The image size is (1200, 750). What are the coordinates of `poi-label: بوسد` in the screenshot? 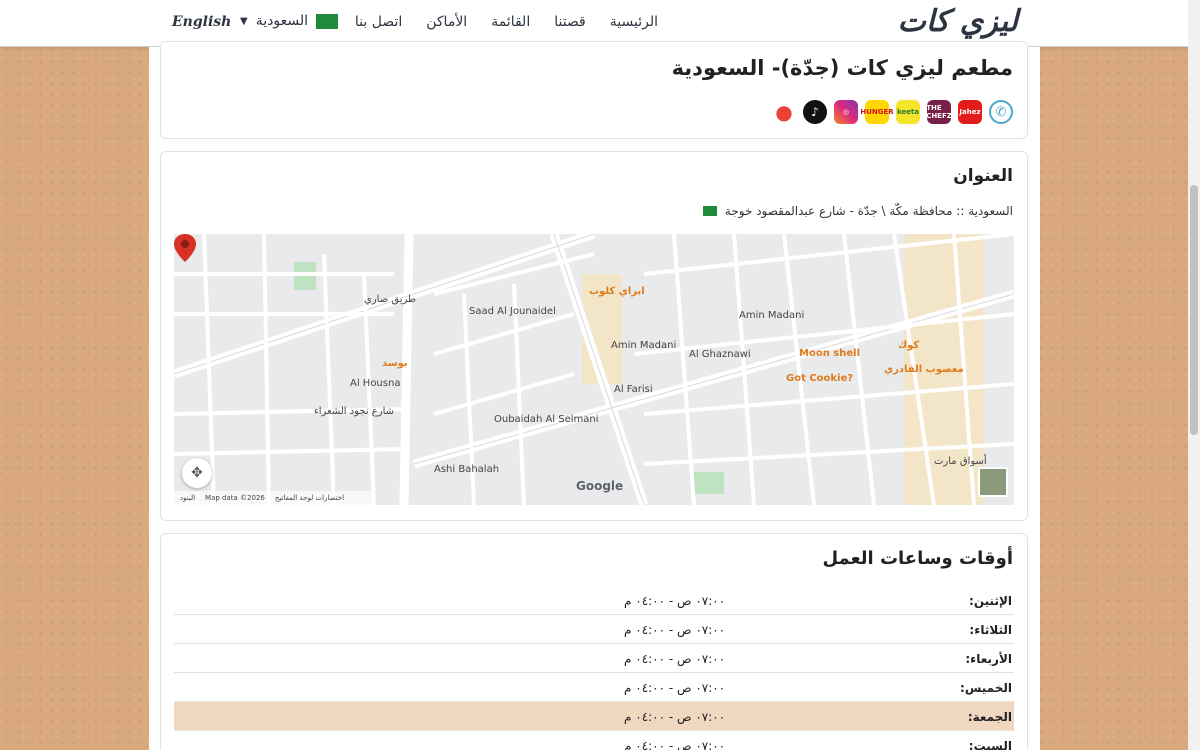 It's located at (395, 363).